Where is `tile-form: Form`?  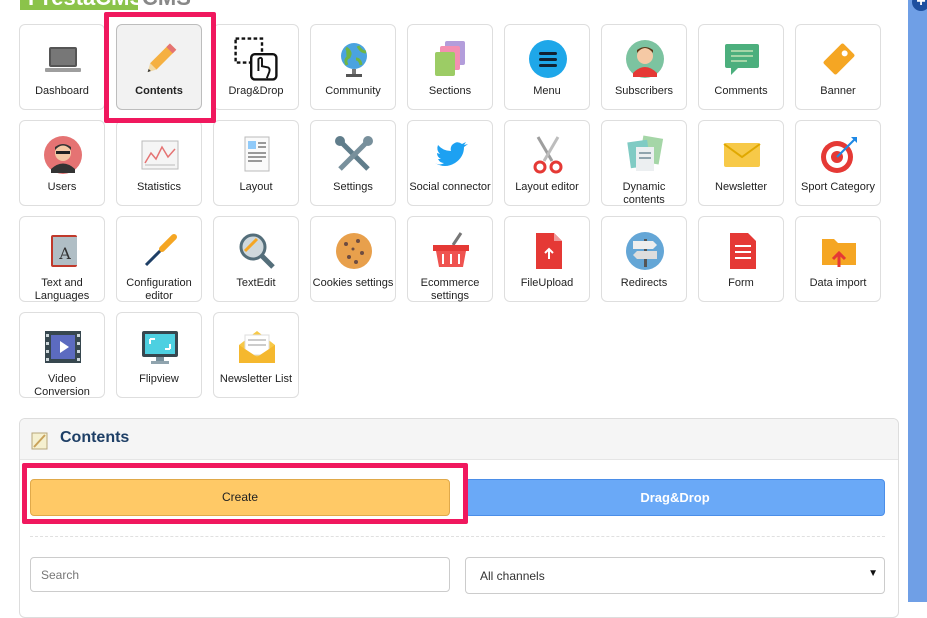
tile-form: Form is located at coordinates (741, 259).